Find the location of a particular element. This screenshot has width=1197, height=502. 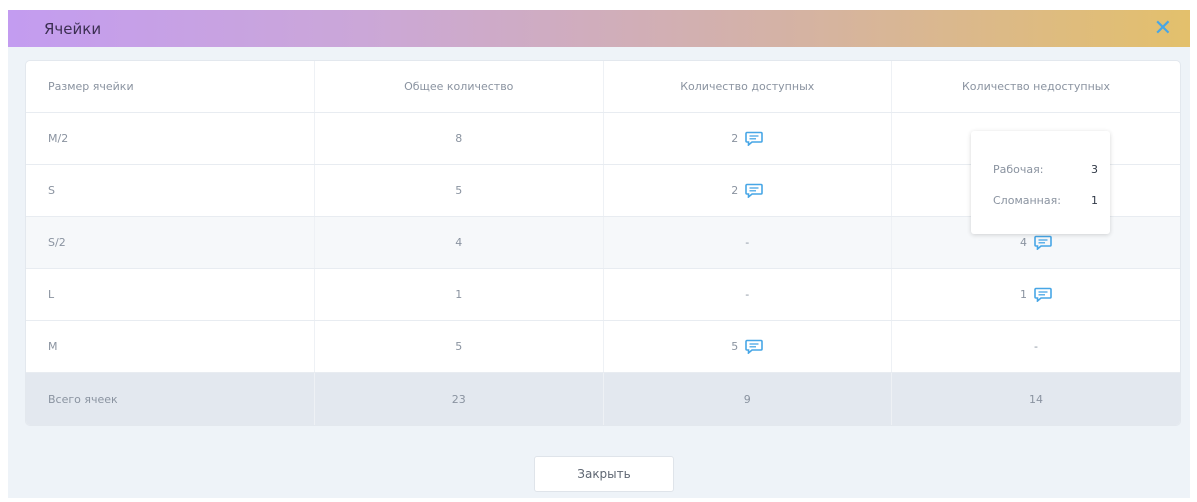

total-unavailable: 14 is located at coordinates (1035, 398).